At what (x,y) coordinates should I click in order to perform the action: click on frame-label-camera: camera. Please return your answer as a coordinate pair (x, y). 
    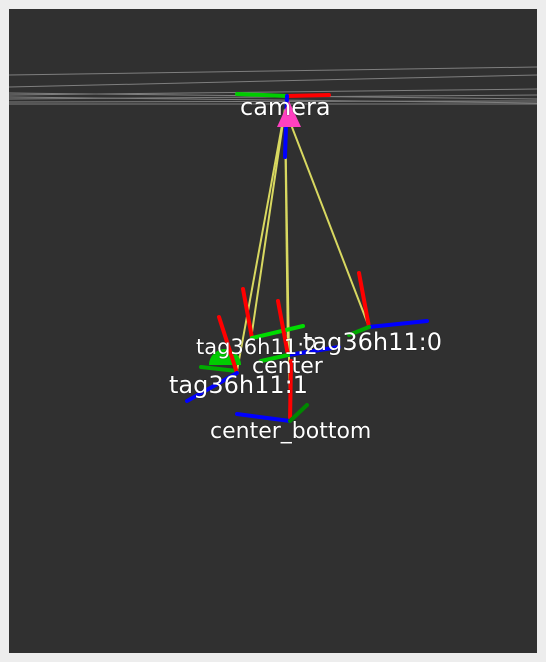
    Looking at the image, I should click on (285, 107).